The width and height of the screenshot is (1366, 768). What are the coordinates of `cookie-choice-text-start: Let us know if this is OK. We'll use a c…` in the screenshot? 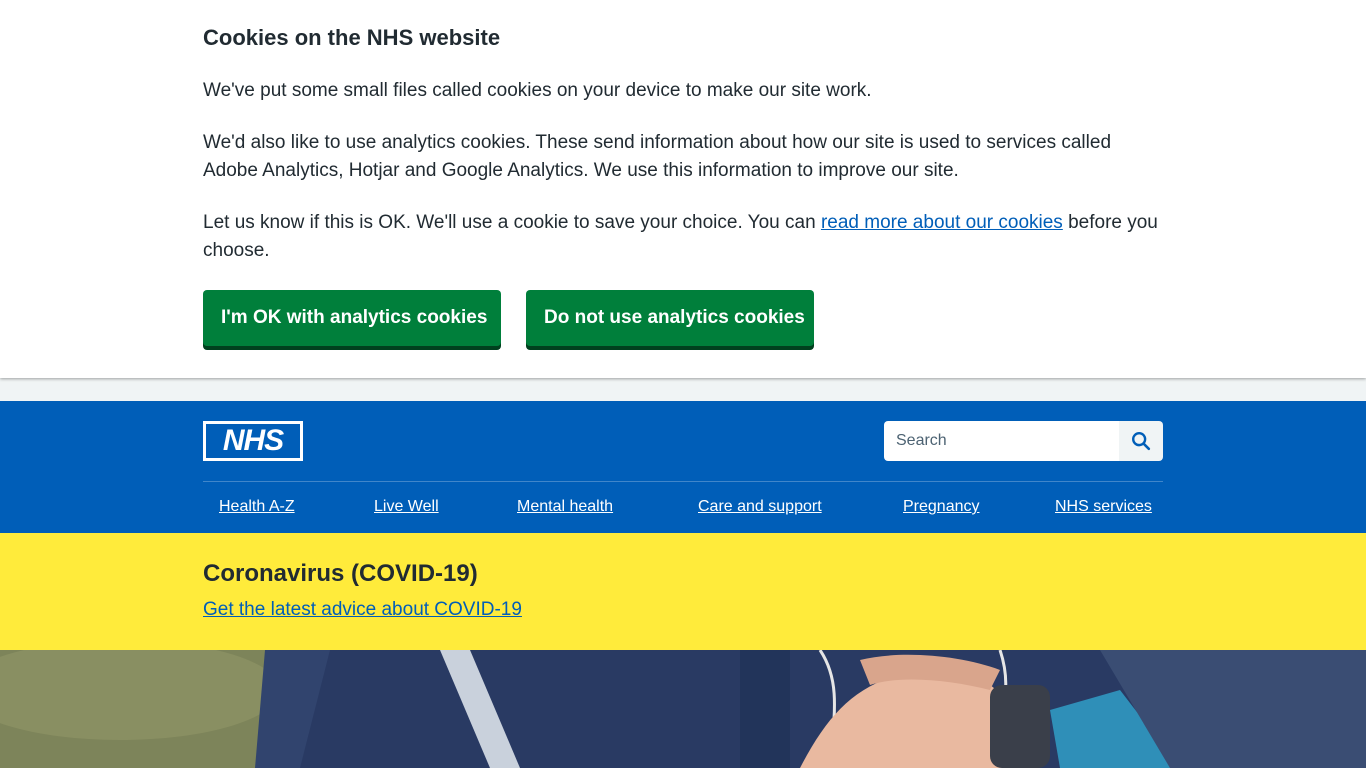 It's located at (512, 222).